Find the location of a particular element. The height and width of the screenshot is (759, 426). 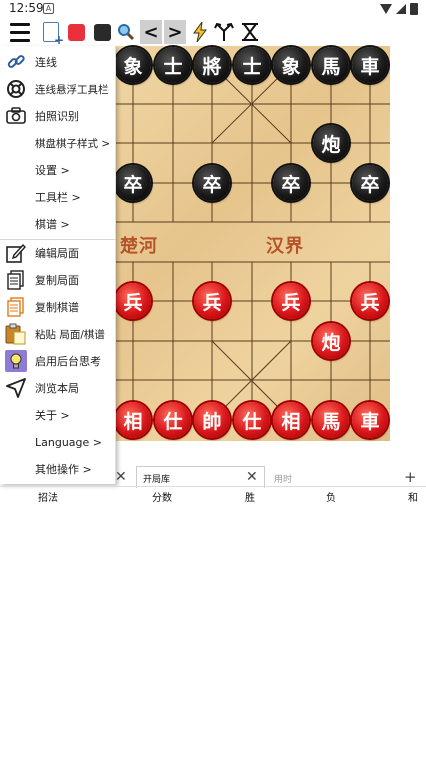

menu-item-edit-position: 编辑局面 is located at coordinates (58, 253).